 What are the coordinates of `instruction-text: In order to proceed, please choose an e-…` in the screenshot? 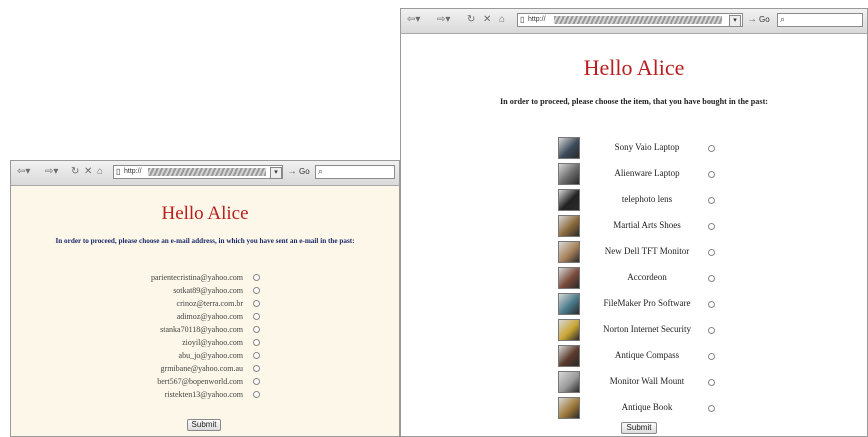 It's located at (205, 241).